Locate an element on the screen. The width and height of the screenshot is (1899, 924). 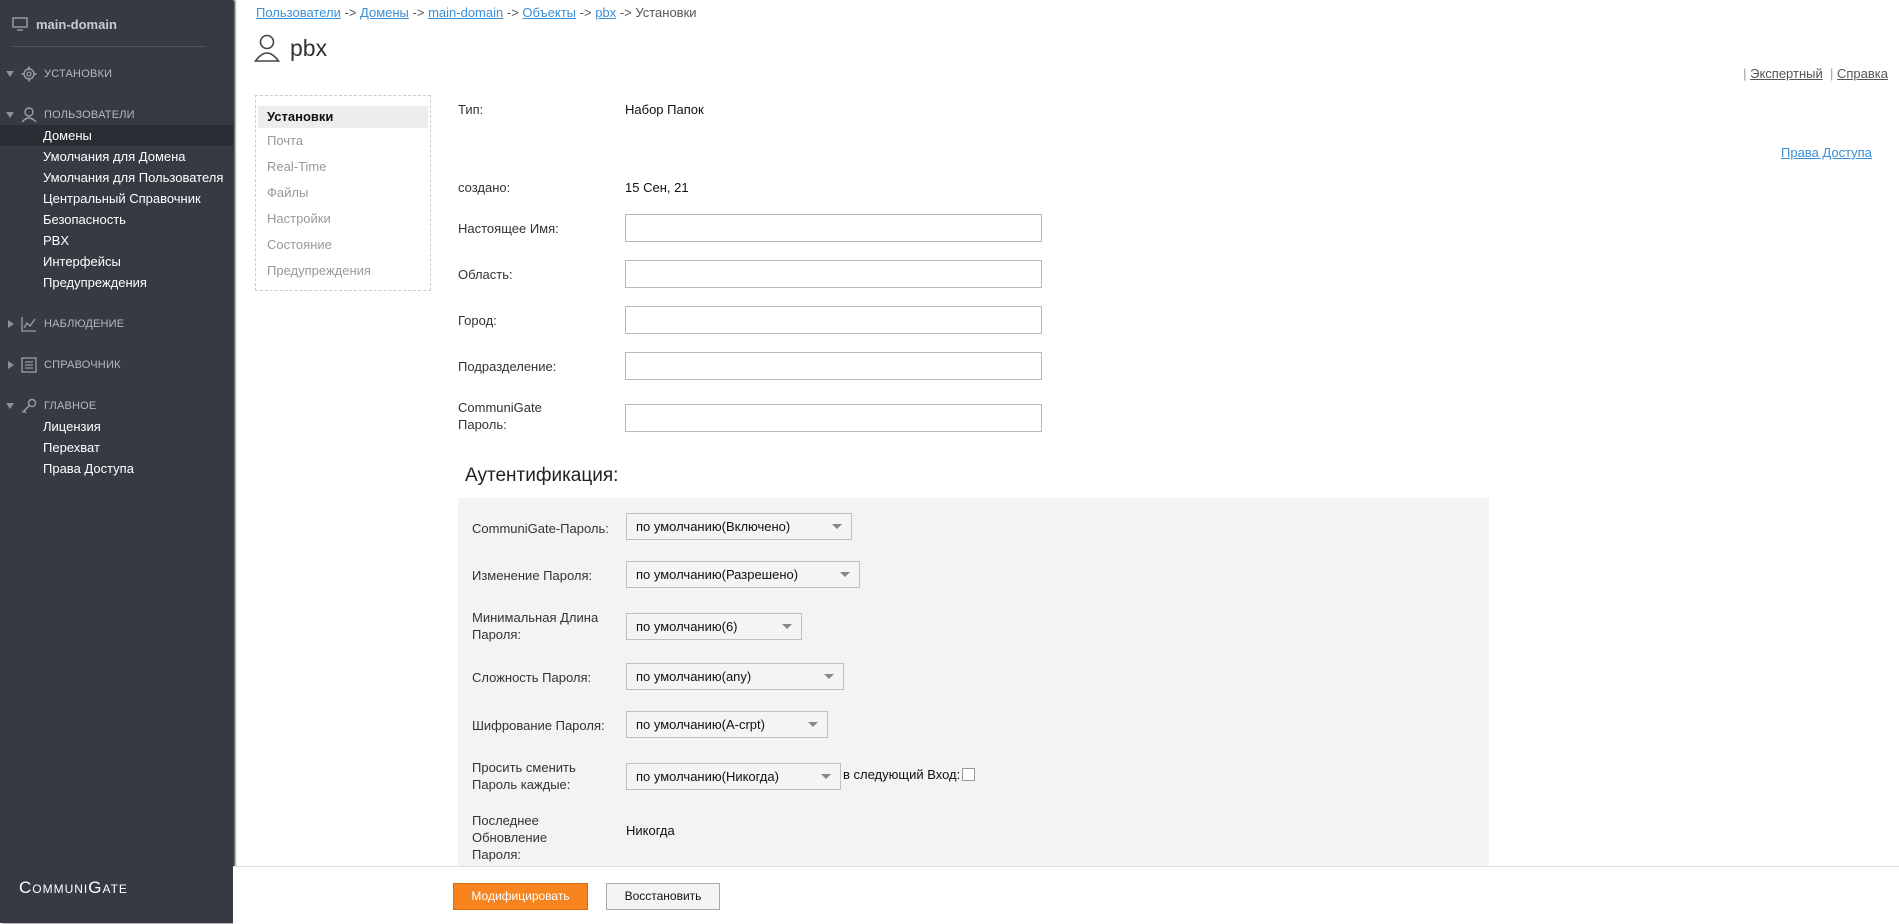
min-length-label: Минимальная Длина Пароля: is located at coordinates (535, 626).